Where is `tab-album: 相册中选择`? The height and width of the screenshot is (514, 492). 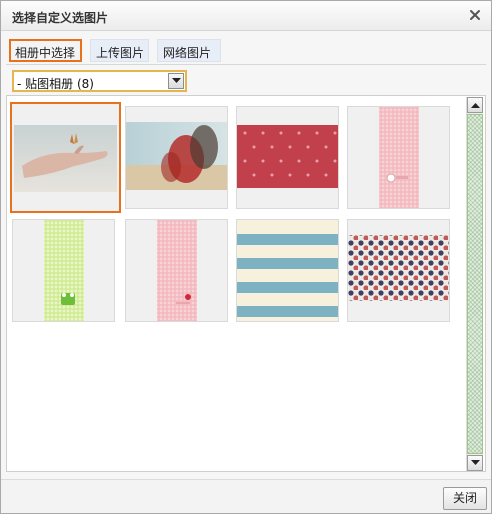
tab-album: 相册中选择 is located at coordinates (45, 50).